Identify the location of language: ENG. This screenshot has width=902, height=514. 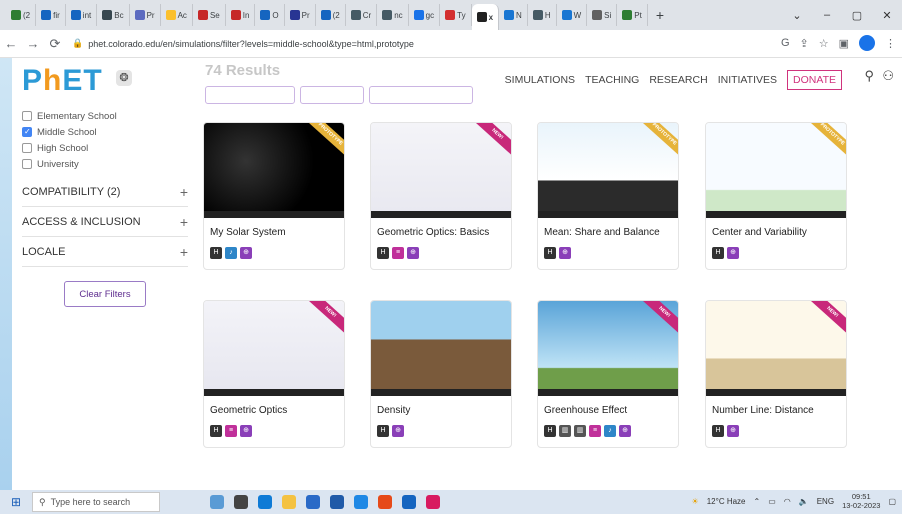
(825, 501).